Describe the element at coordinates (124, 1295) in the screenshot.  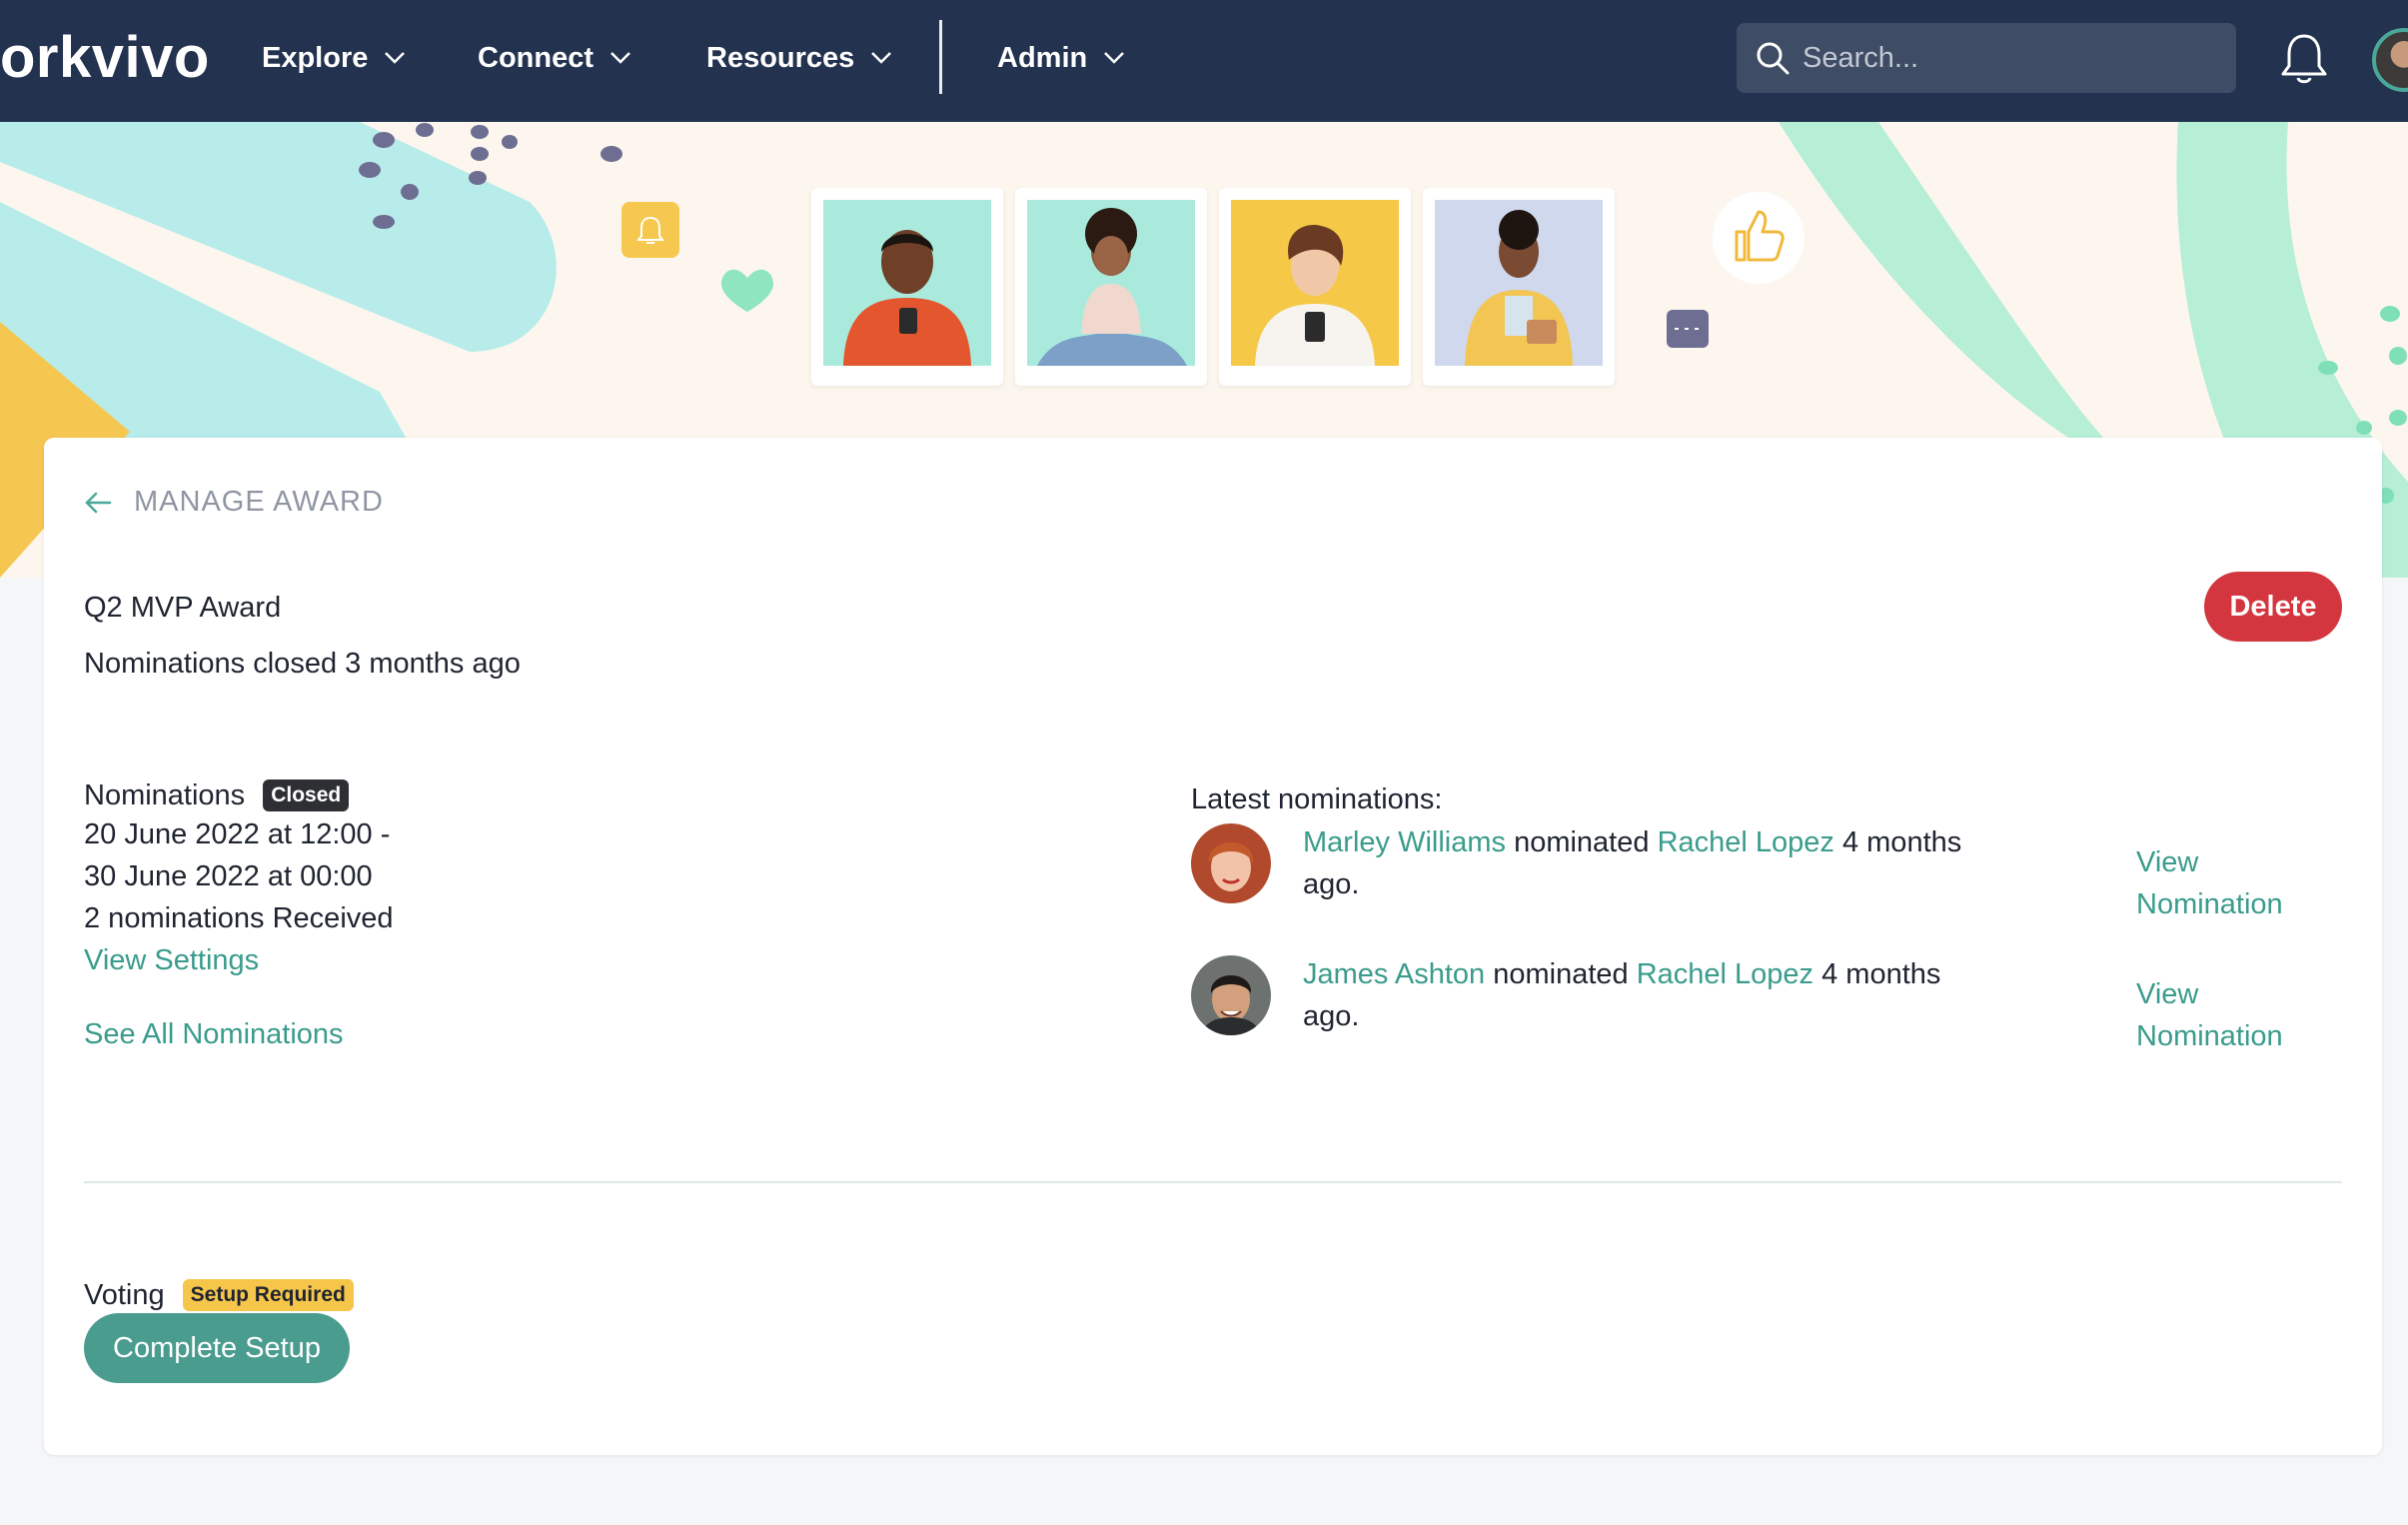
I see `voting-heading-label: Voting` at that location.